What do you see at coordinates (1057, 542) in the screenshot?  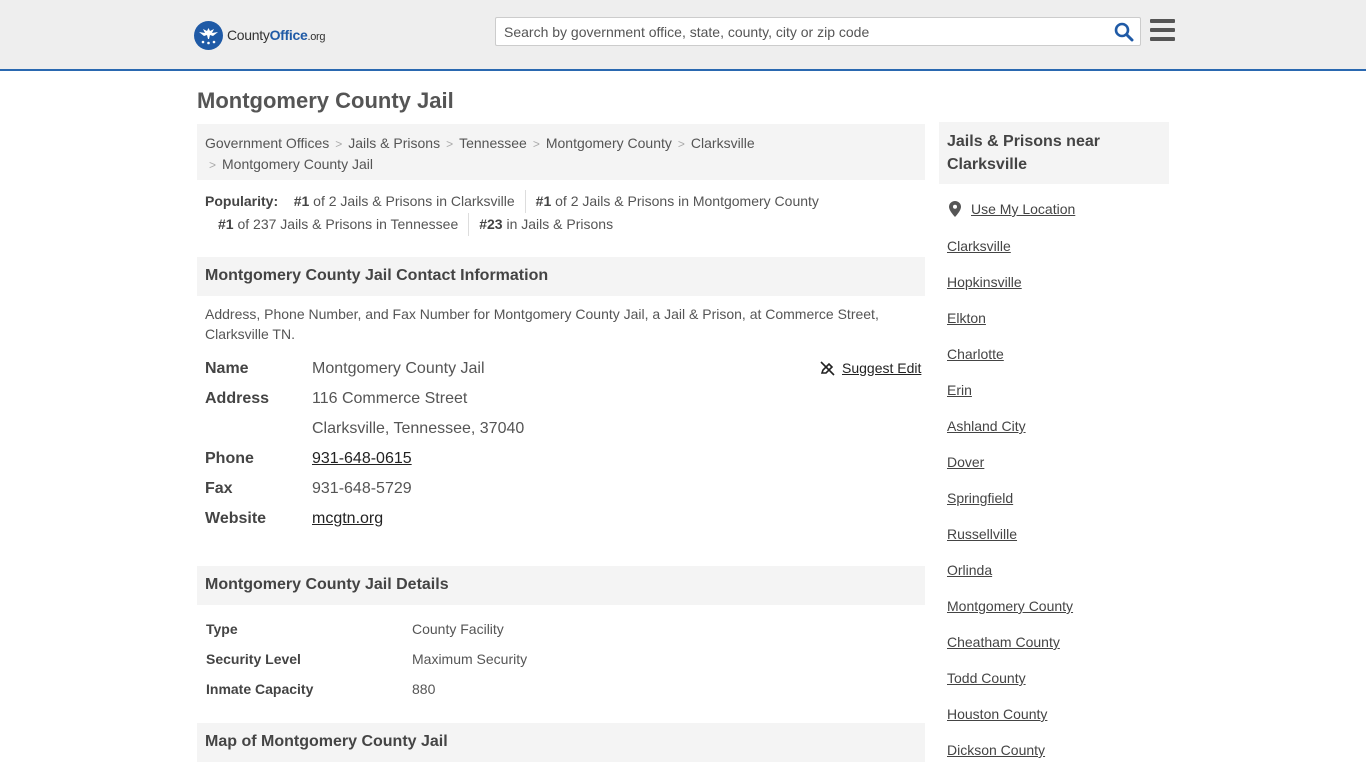 I see `nearby-link: Russellville` at bounding box center [1057, 542].